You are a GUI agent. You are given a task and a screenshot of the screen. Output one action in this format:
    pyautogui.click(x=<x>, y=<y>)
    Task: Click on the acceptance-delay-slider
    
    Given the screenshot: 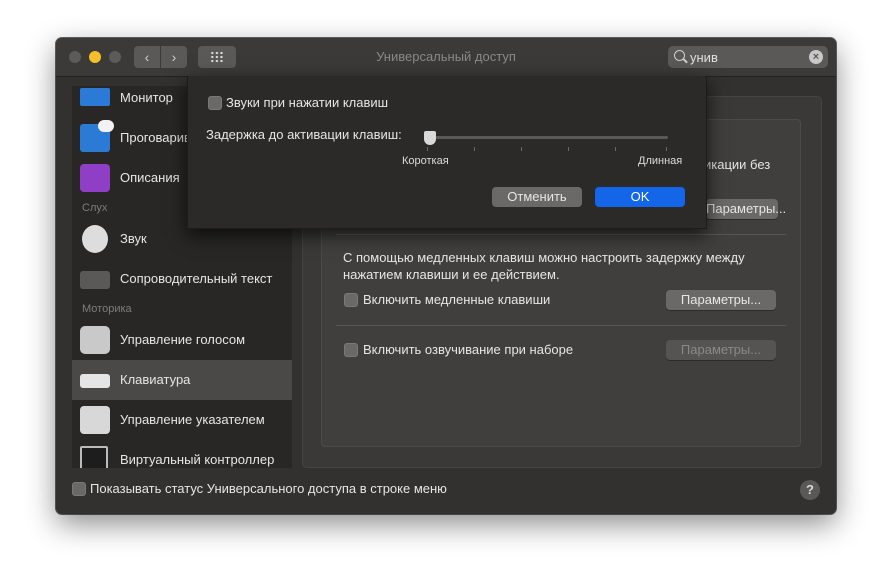 What is the action you would take?
    pyautogui.click(x=546, y=137)
    